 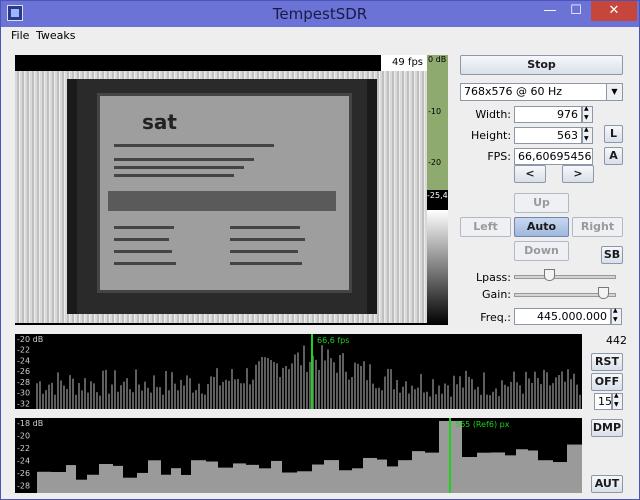 I want to click on autocorrelation-plot: -20 dB -22 -24 -26 -28 -30 -32 66,6 fps, so click(x=298, y=371).